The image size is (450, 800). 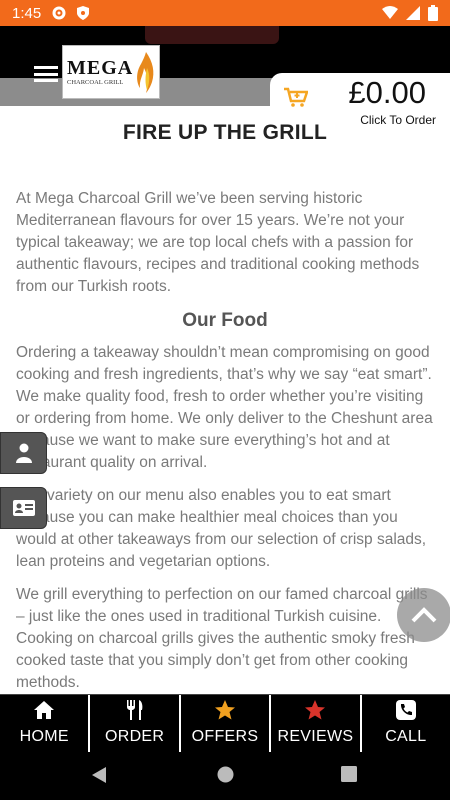 What do you see at coordinates (433, 13) in the screenshot?
I see `battery-icon` at bounding box center [433, 13].